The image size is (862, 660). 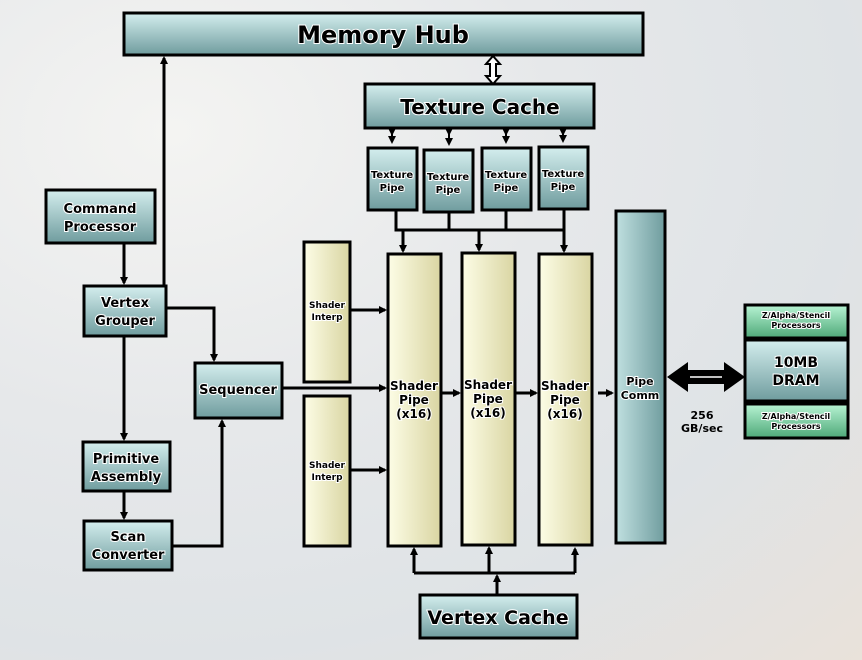 I want to click on primitive-assembly-label: Assembly, so click(x=126, y=477).